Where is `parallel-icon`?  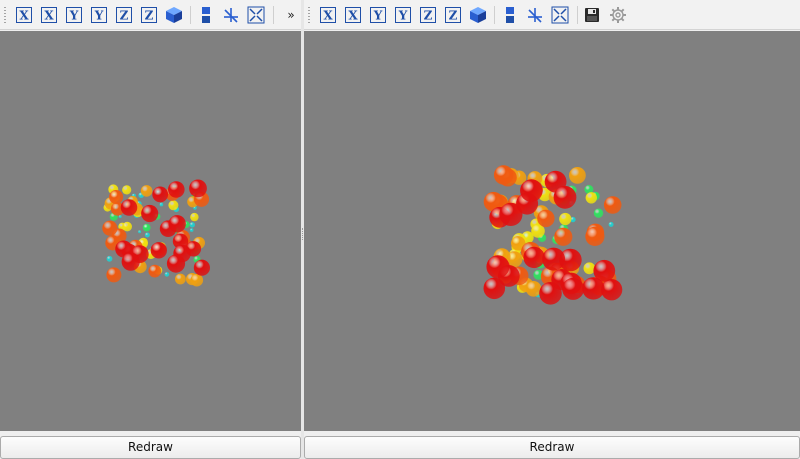
parallel-icon is located at coordinates (510, 15).